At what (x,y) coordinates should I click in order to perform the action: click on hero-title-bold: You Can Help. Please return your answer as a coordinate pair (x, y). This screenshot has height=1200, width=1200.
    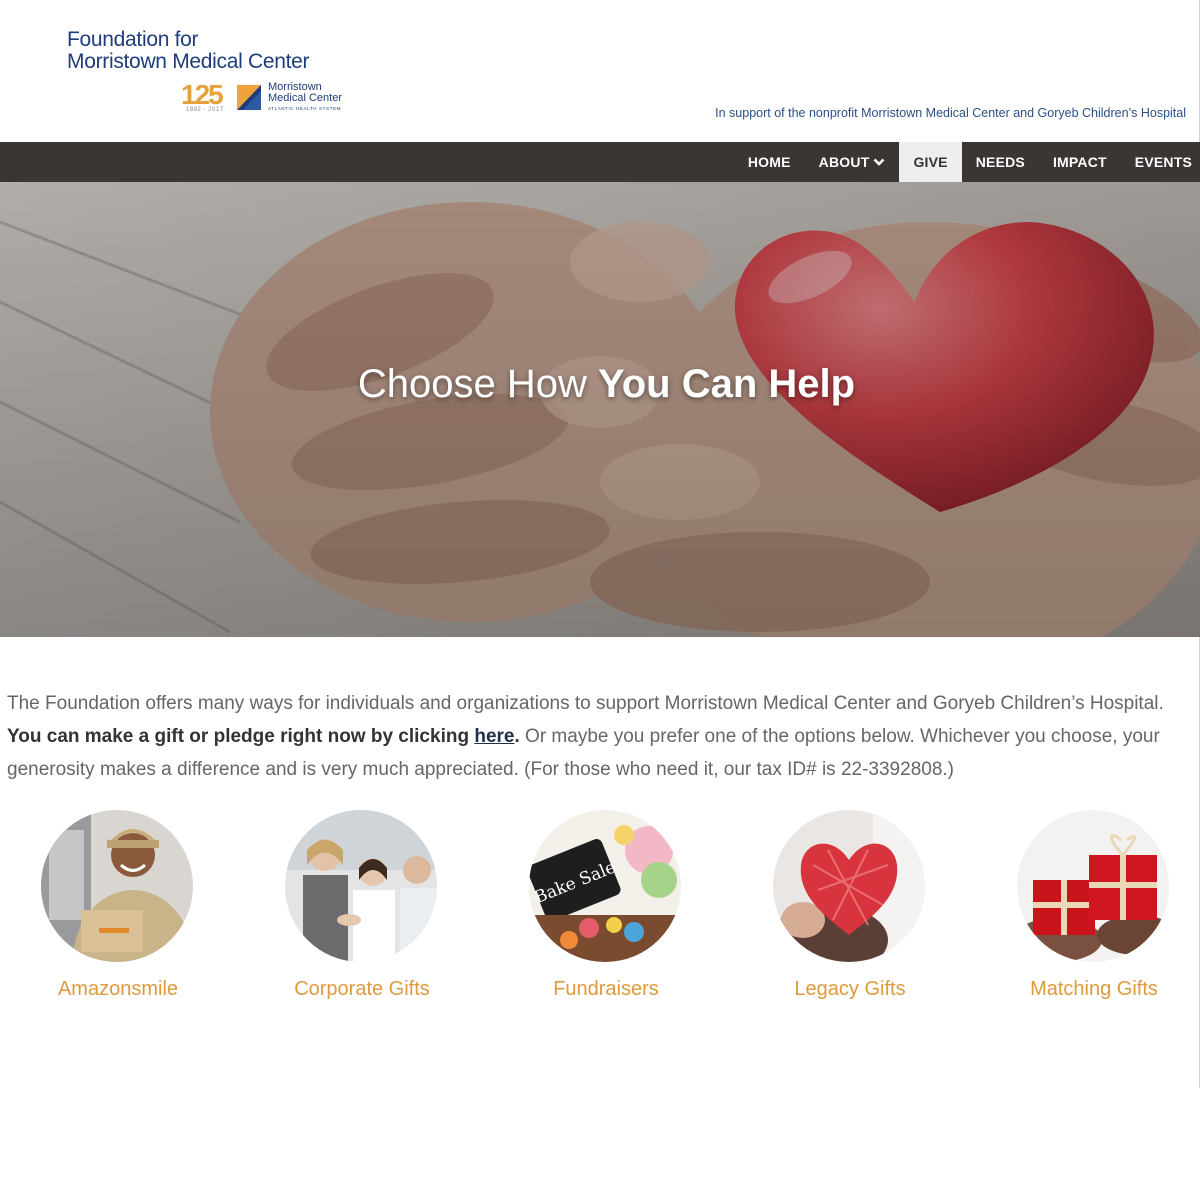
    Looking at the image, I should click on (727, 384).